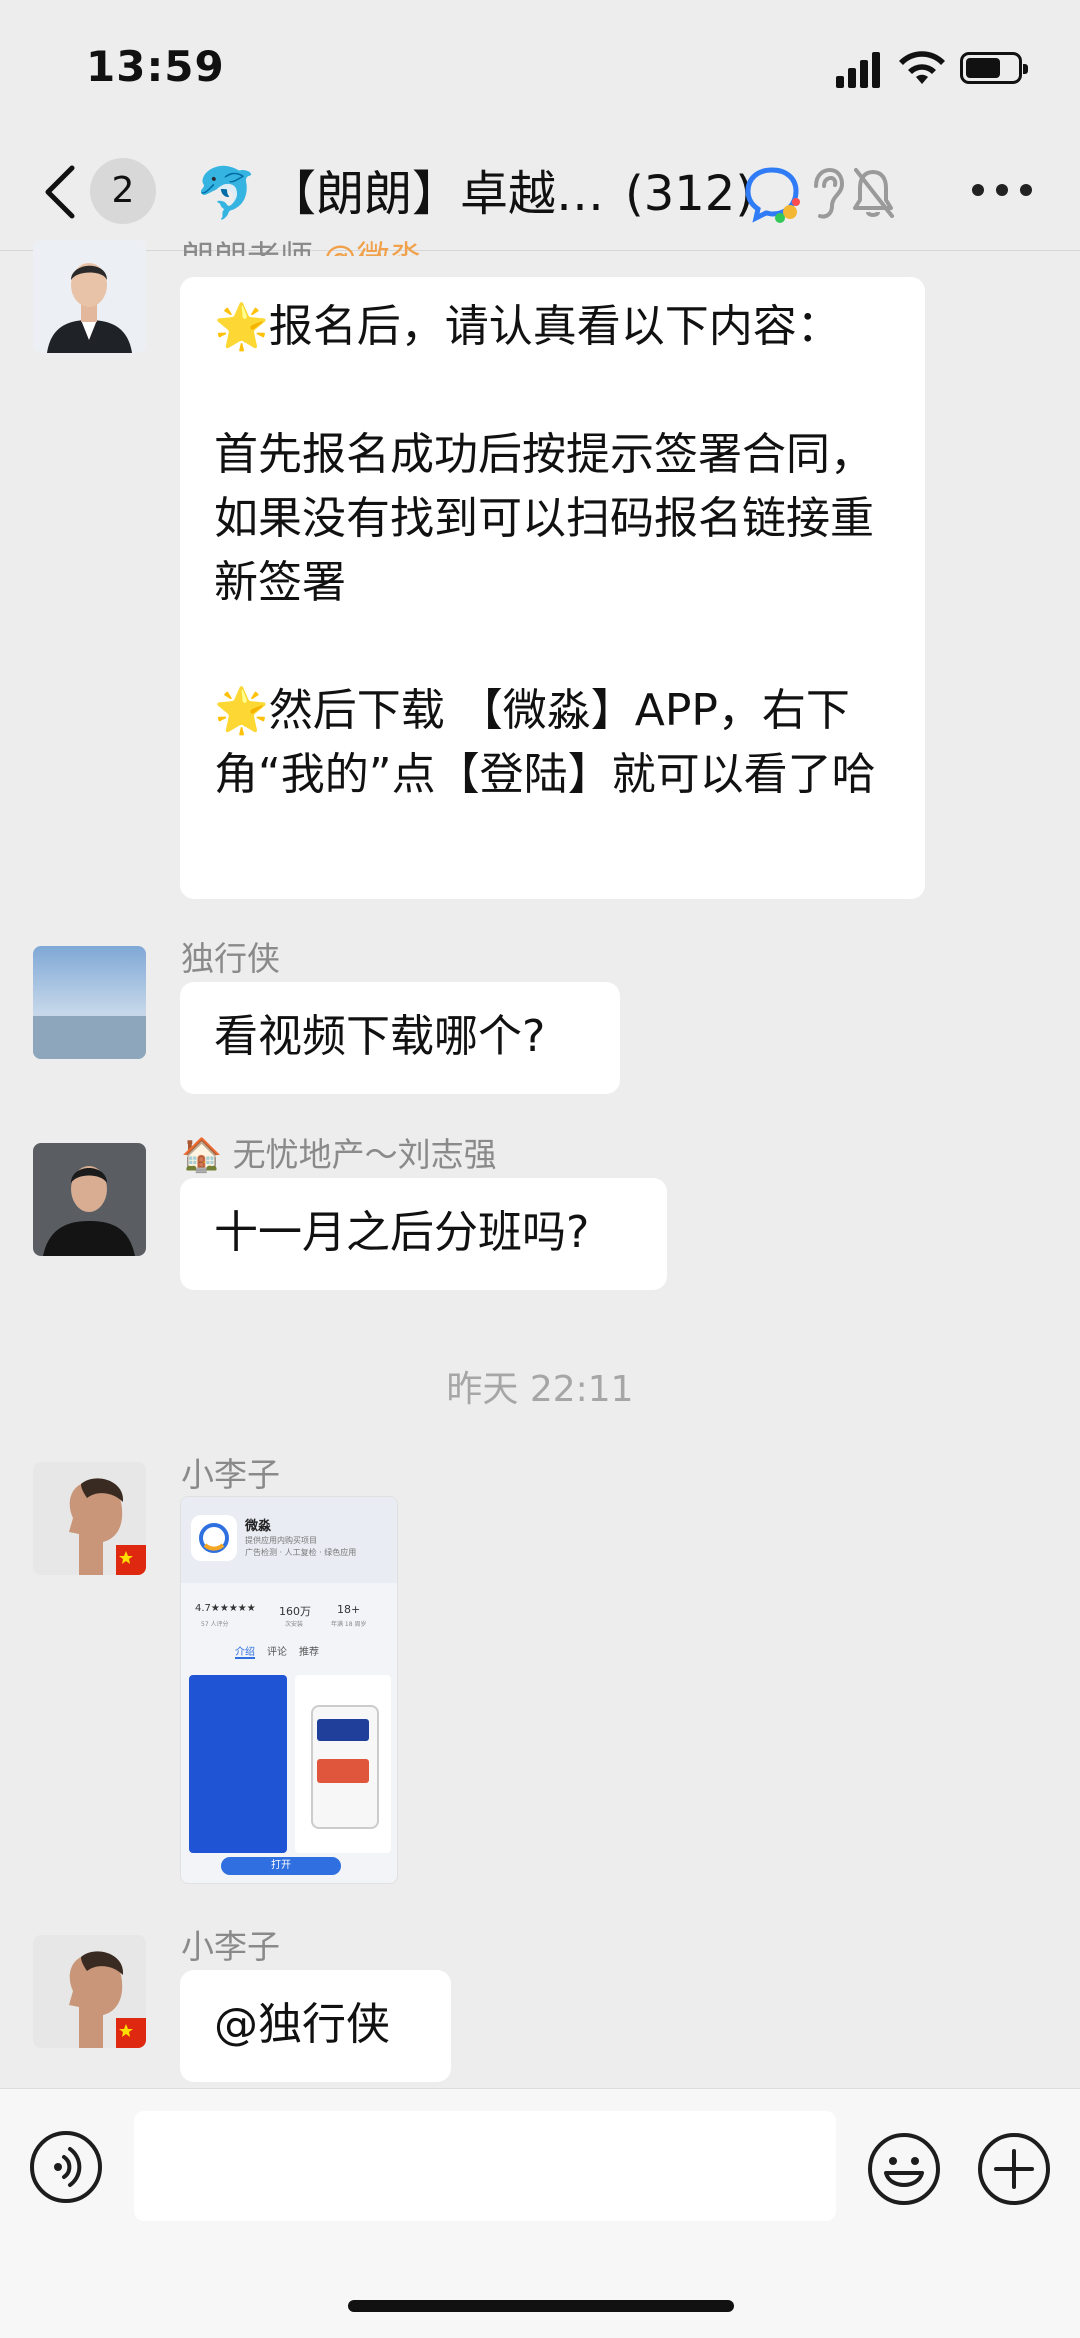 The width and height of the screenshot is (1080, 2338). Describe the element at coordinates (1014, 2169) in the screenshot. I see `plus-button` at that location.